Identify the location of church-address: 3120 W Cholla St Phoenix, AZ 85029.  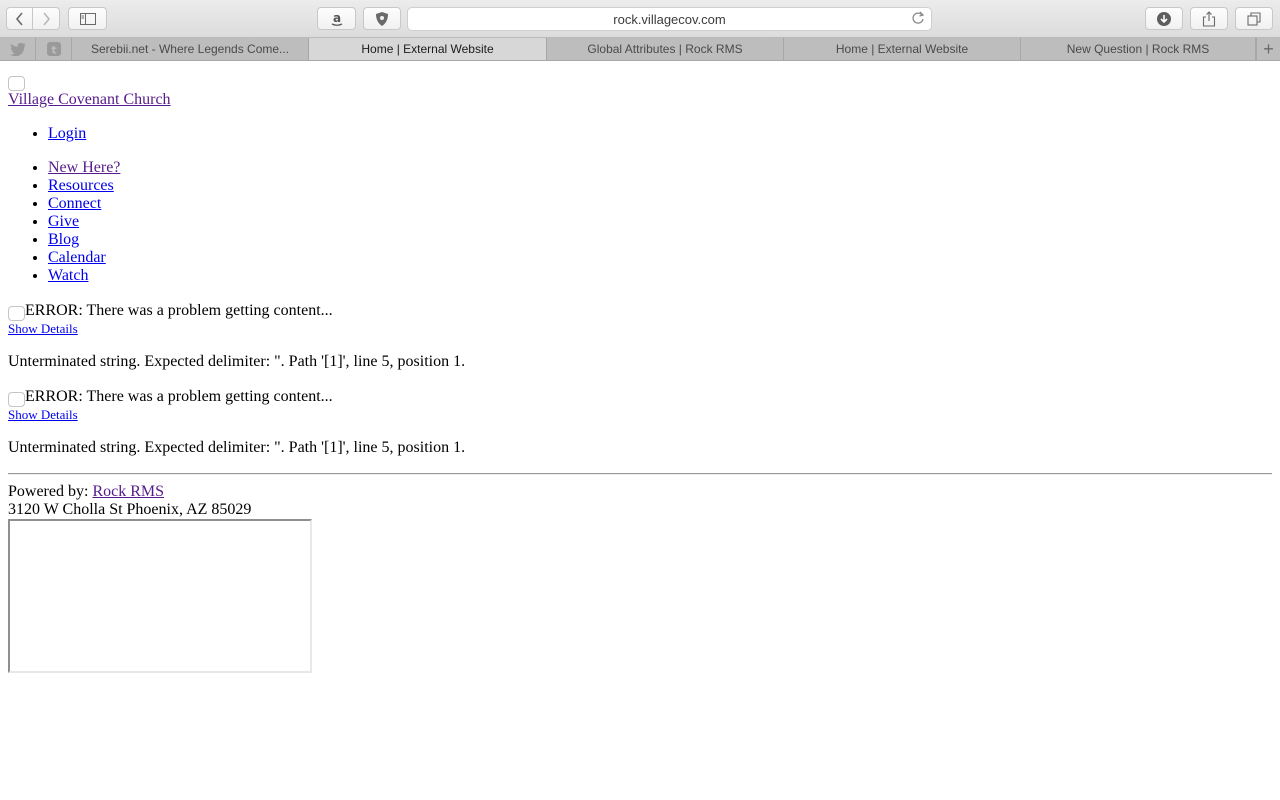
(130, 509).